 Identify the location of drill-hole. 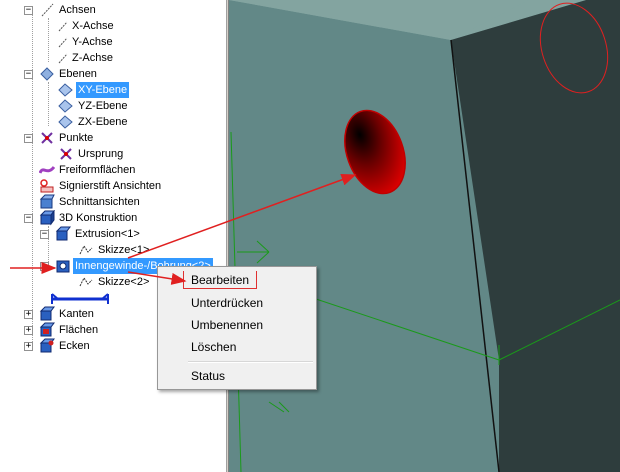
(375, 152).